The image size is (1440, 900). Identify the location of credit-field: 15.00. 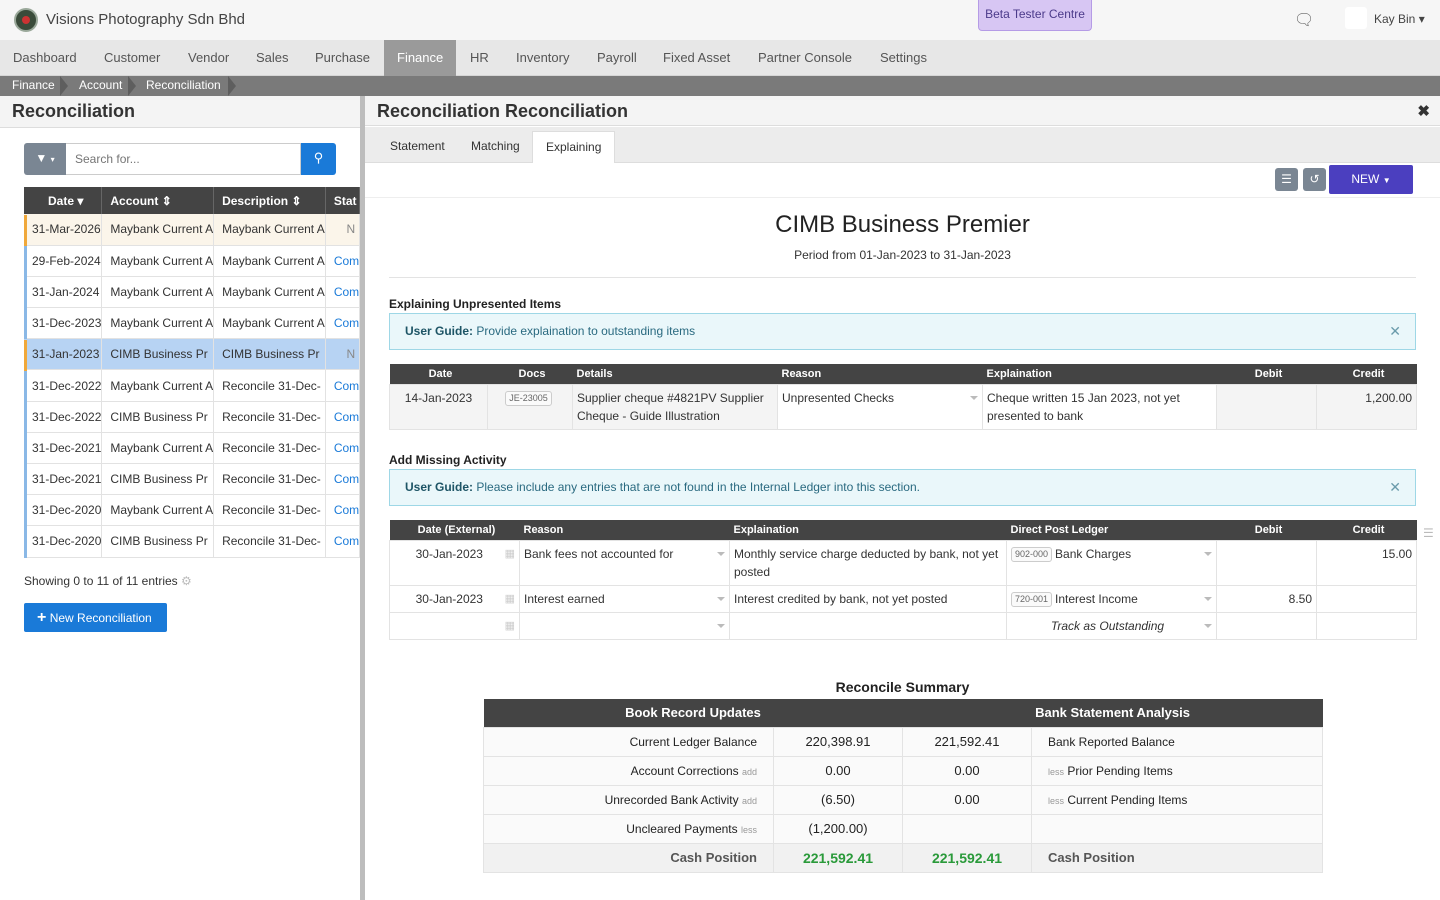
(1366, 562).